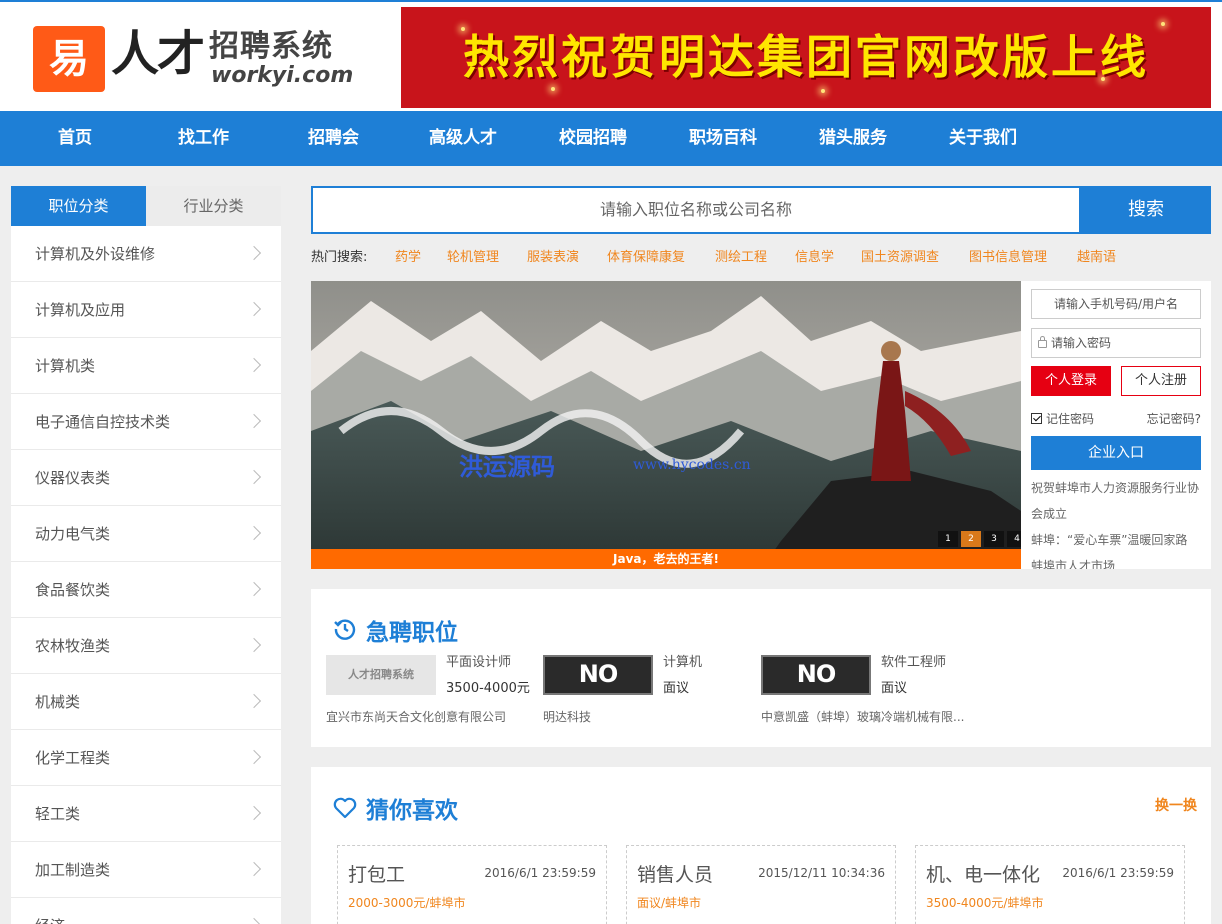 This screenshot has width=1222, height=924. I want to click on job-title: 平面设计师, so click(478, 663).